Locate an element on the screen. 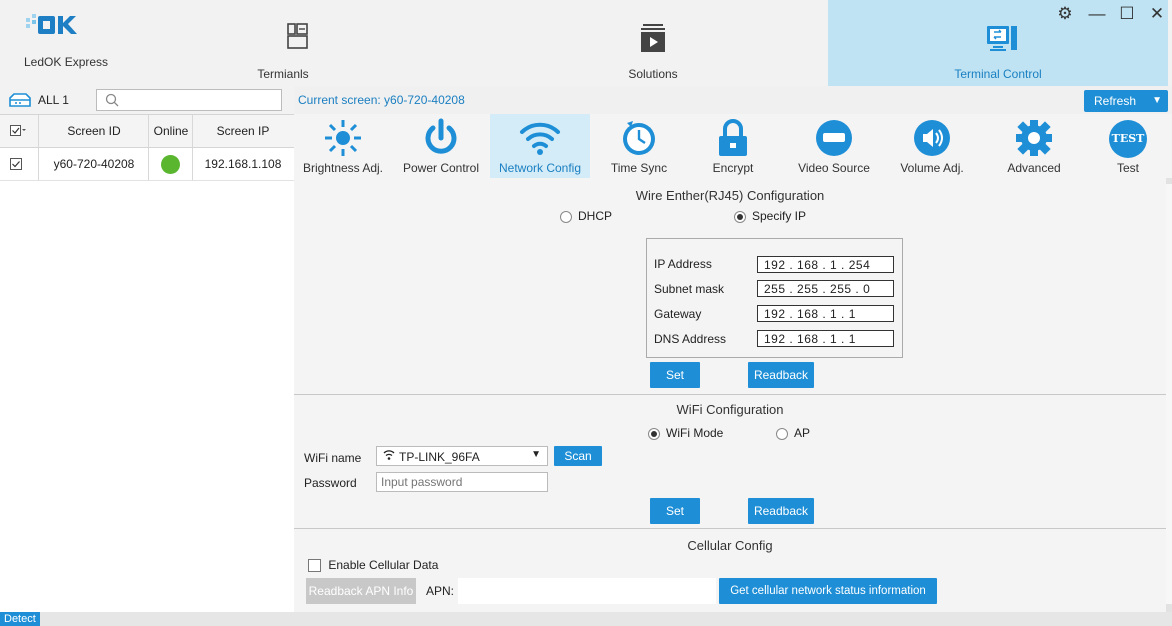 This screenshot has width=1172, height=626. wifi-name-select: TP-LINK_96FA ▼ is located at coordinates (462, 456).